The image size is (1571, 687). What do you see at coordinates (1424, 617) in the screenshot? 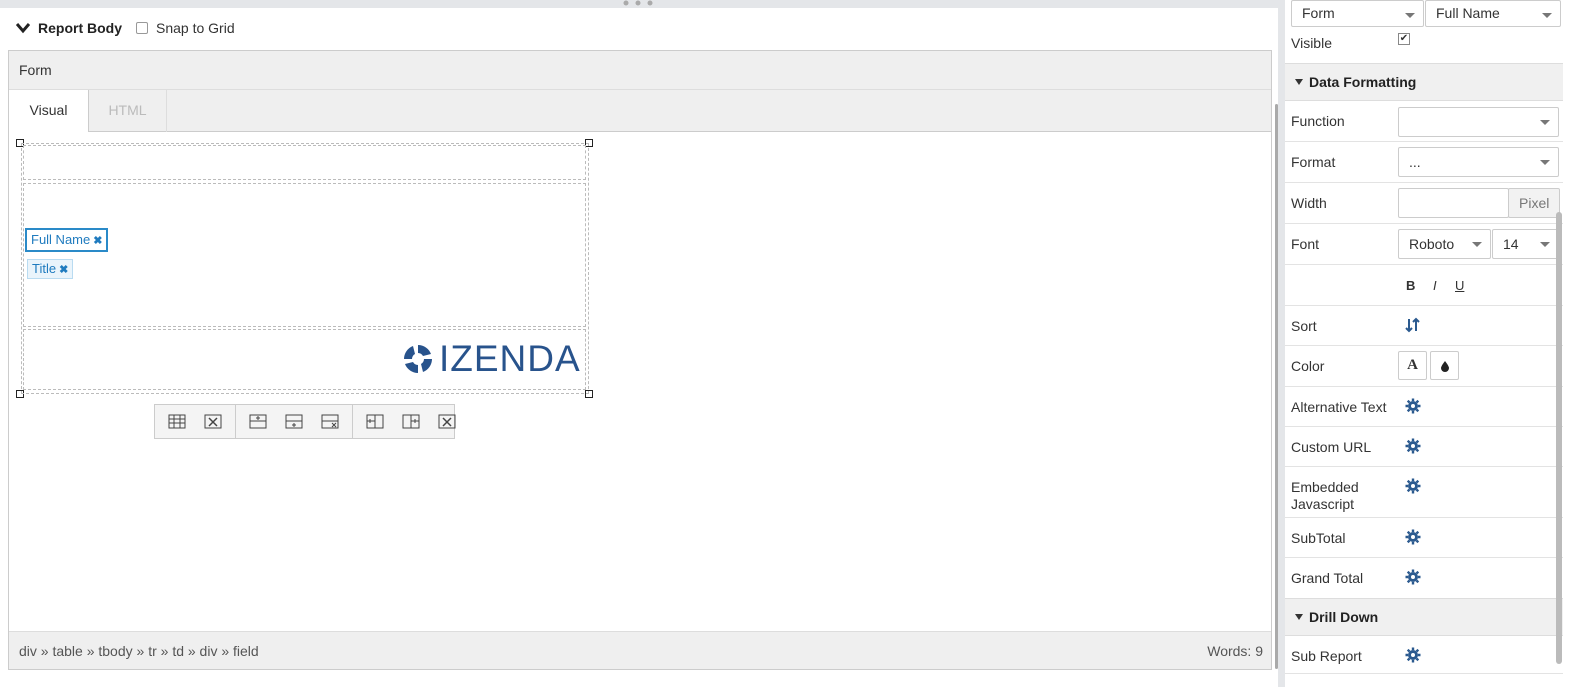
I see `section-drill-down: Drill Down` at bounding box center [1424, 617].